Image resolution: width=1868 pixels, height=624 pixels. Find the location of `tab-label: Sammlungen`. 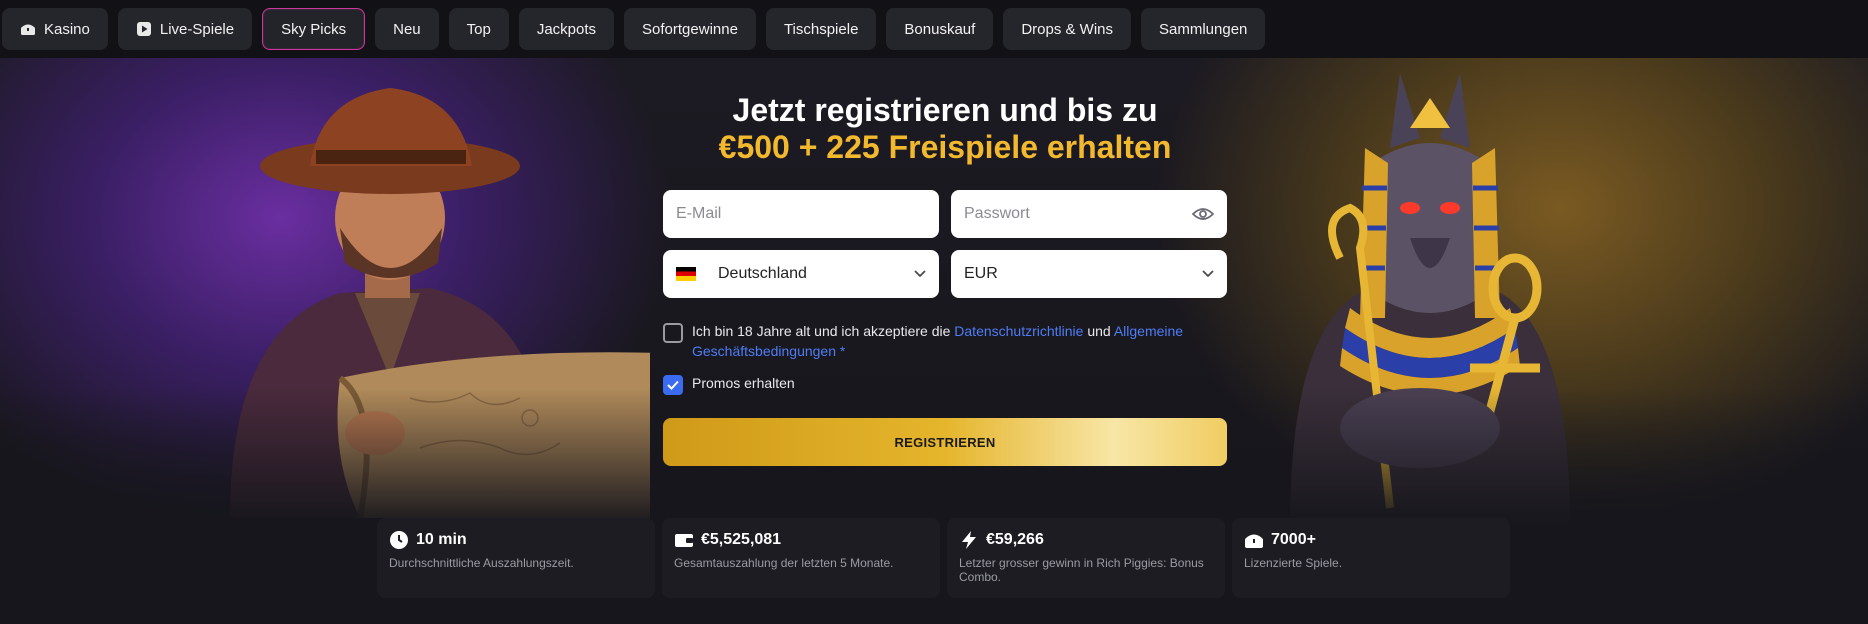

tab-label: Sammlungen is located at coordinates (1203, 29).